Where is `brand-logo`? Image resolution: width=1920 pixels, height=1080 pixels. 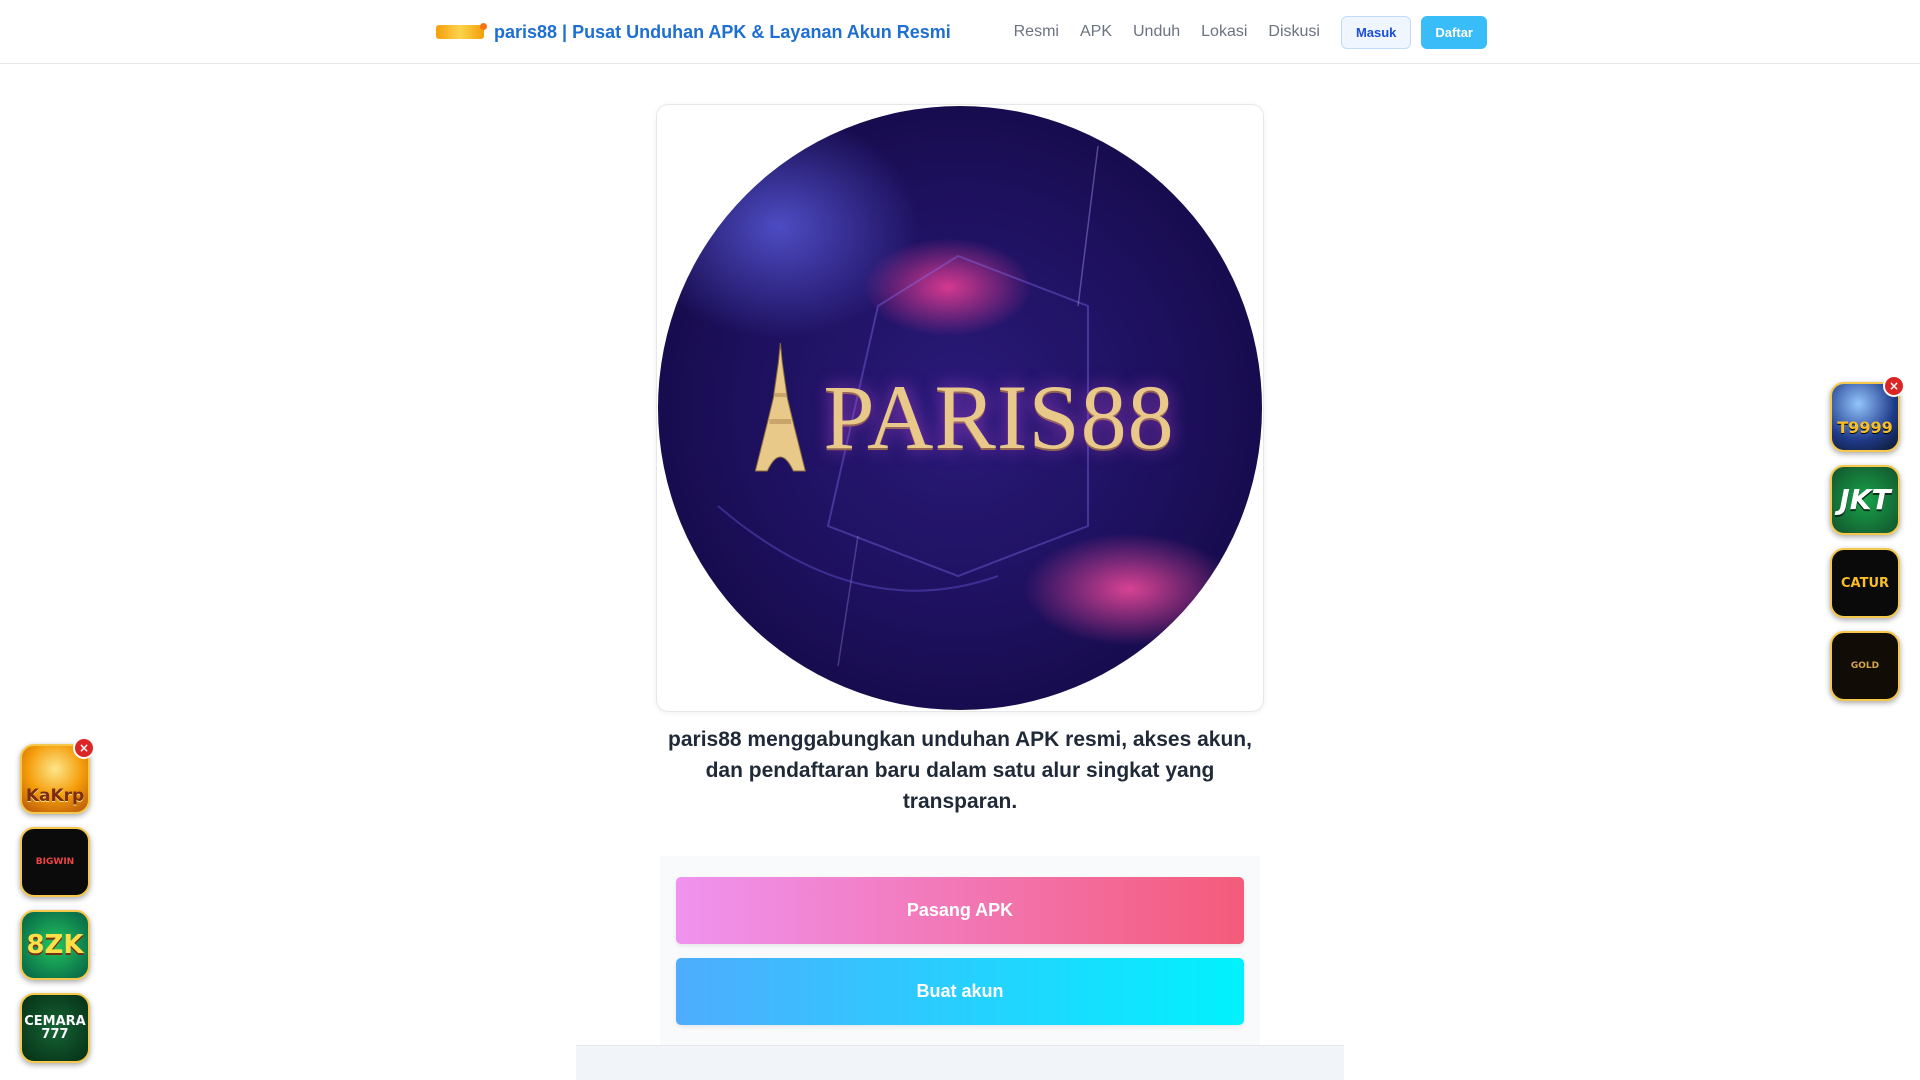 brand-logo is located at coordinates (461, 31).